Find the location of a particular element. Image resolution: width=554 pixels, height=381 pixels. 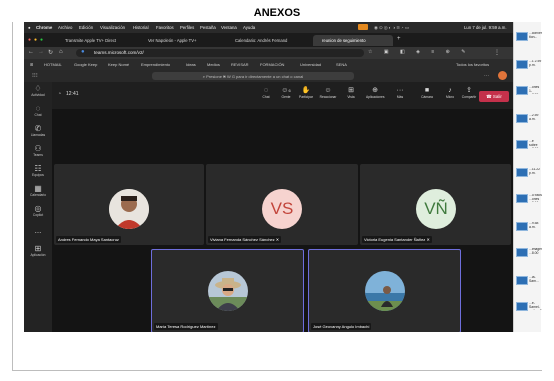

apps-icon: ⊕ is located at coordinates (375, 90).